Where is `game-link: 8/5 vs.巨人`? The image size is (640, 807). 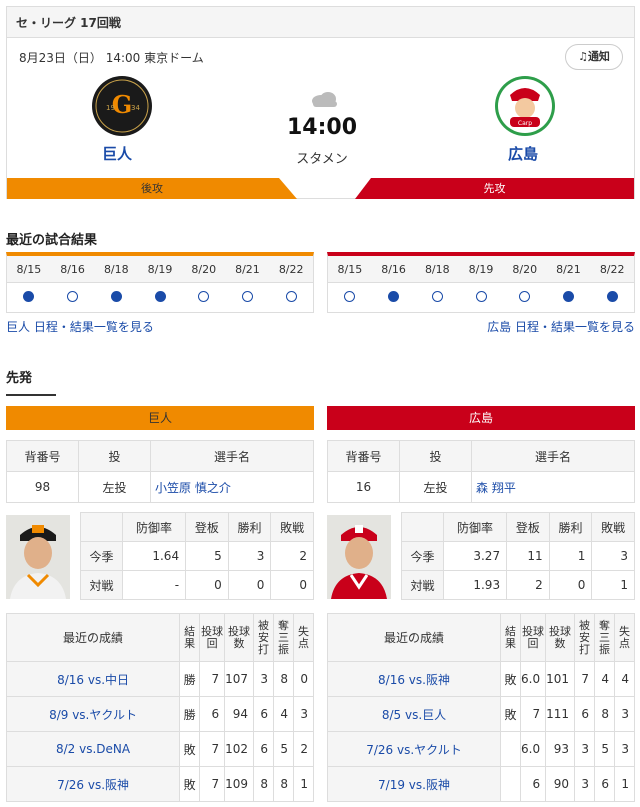 game-link: 8/5 vs.巨人 is located at coordinates (414, 714).